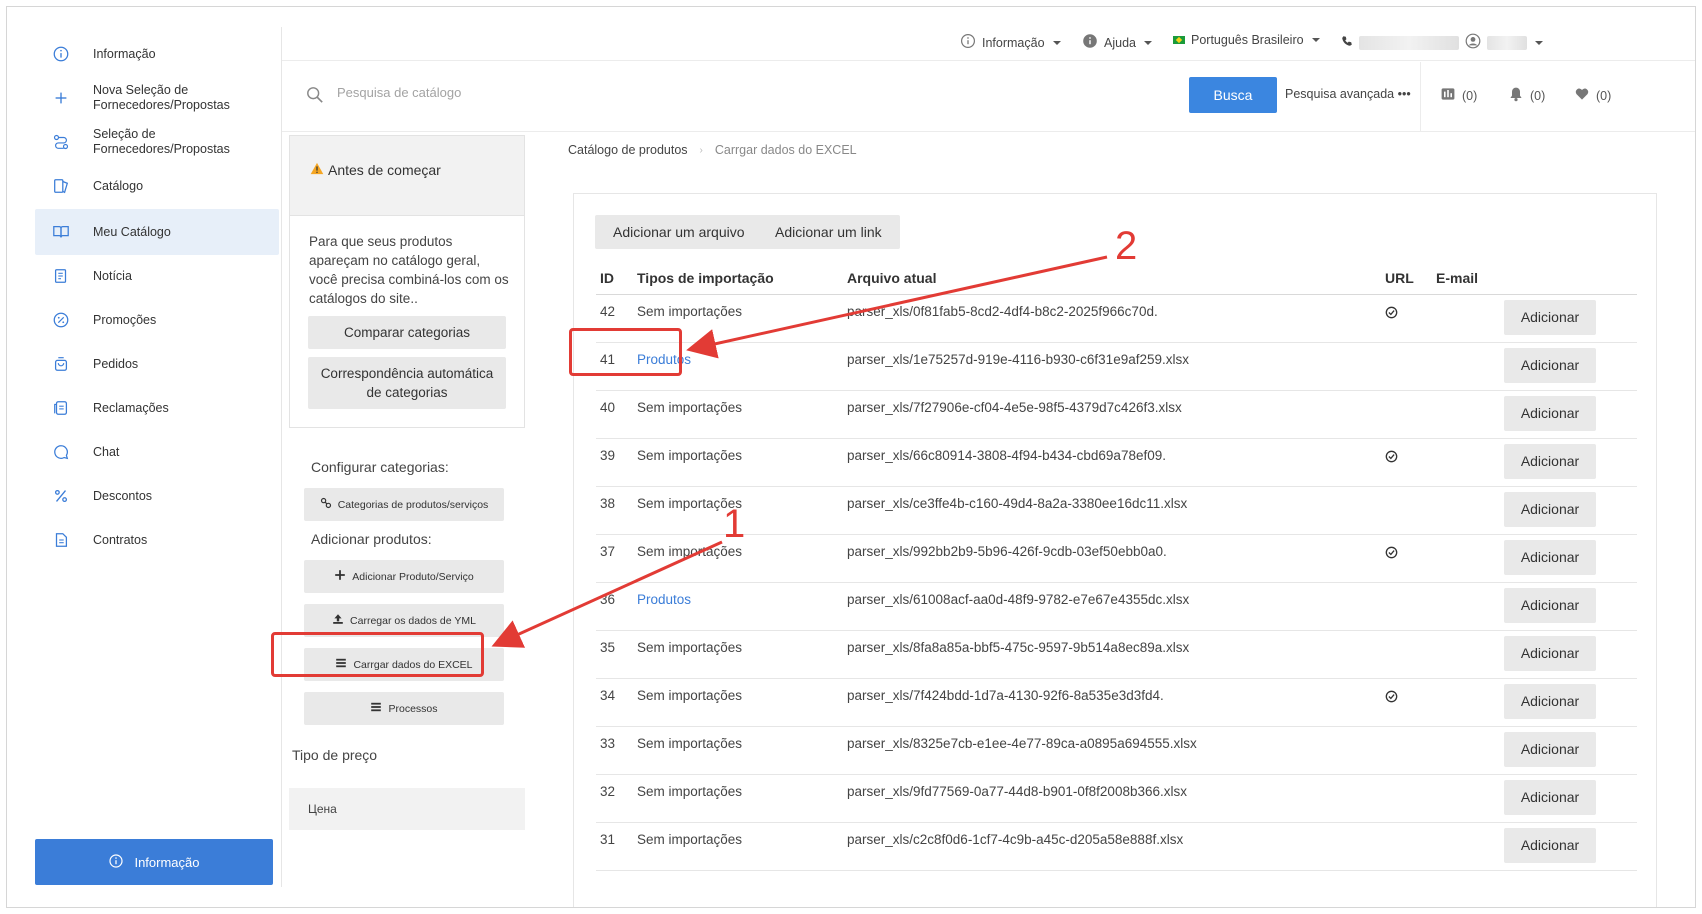 This screenshot has height=914, width=1702. What do you see at coordinates (112, 275) in the screenshot?
I see `sidebar-item-label: Notícia` at bounding box center [112, 275].